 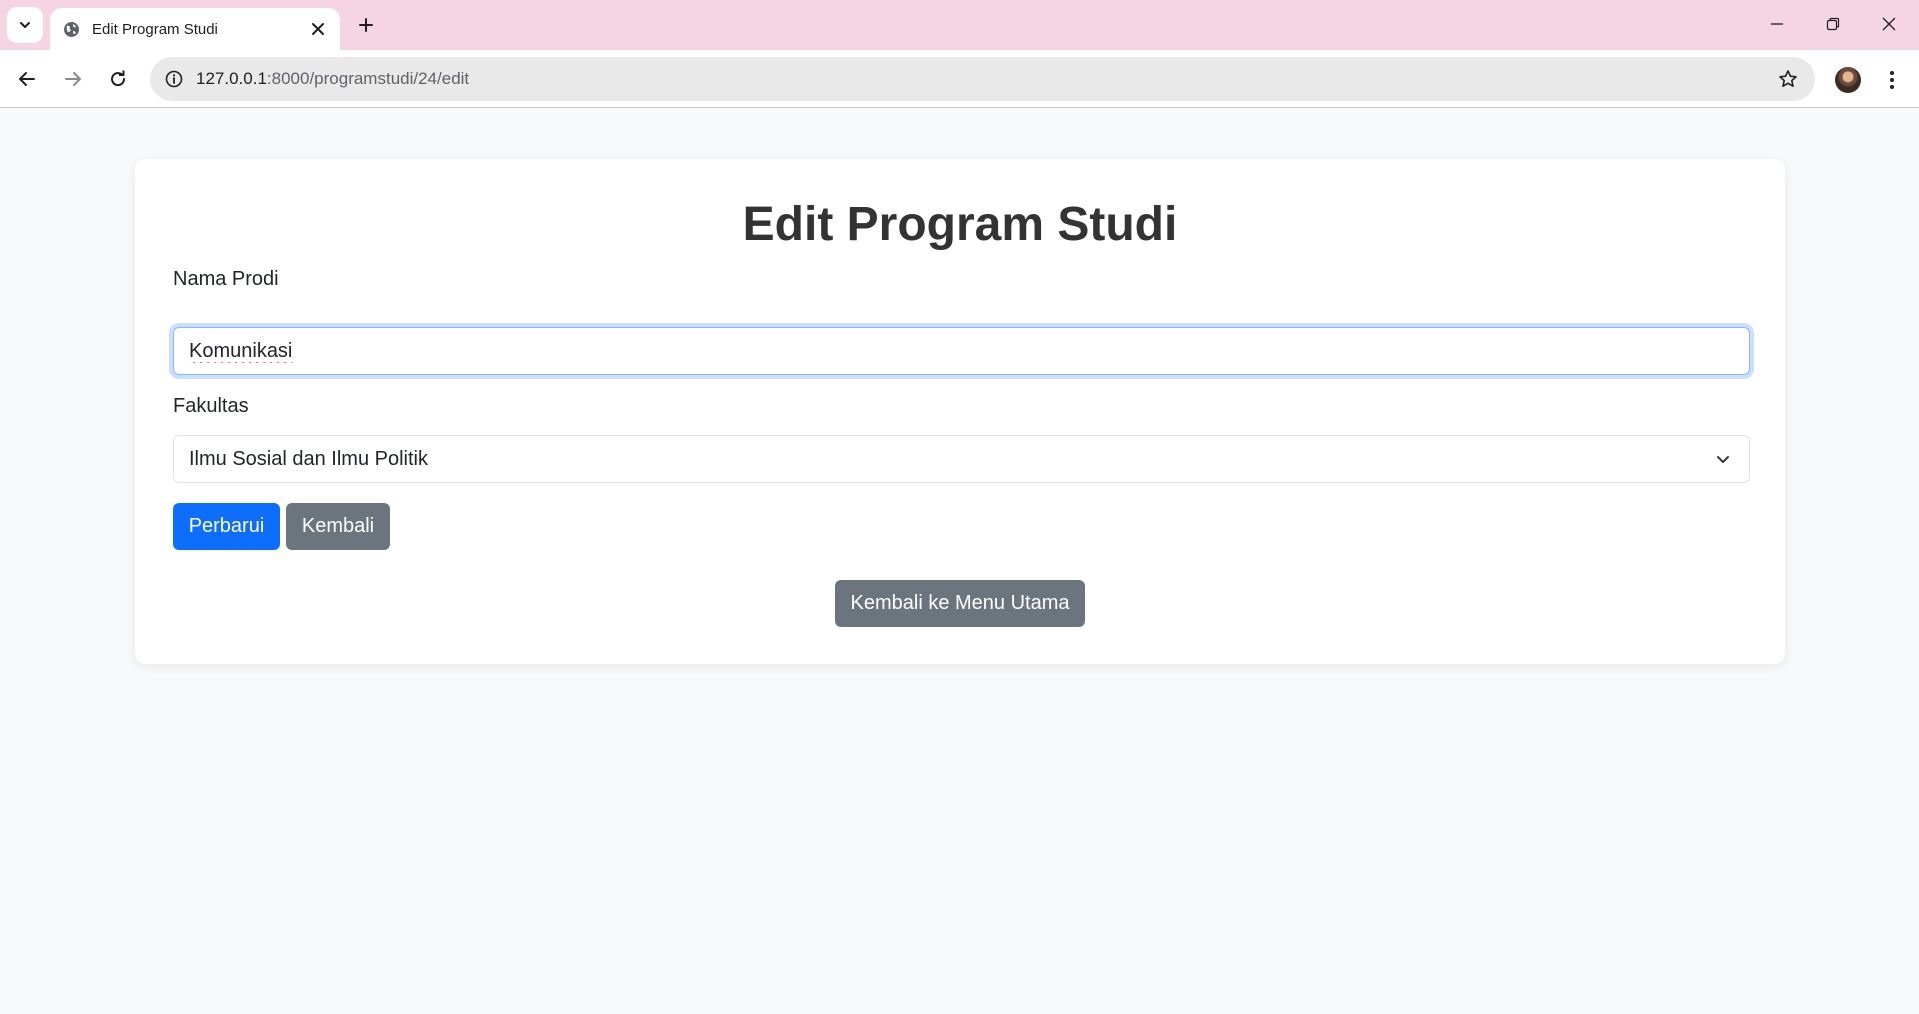 I want to click on active-tab: Edit Program Studi, so click(x=195, y=29).